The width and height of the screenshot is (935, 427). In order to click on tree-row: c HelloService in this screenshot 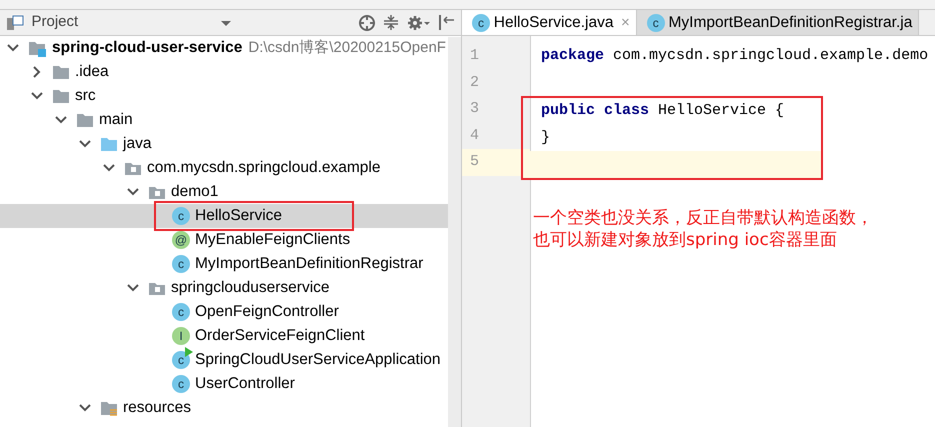, I will do `click(224, 216)`.